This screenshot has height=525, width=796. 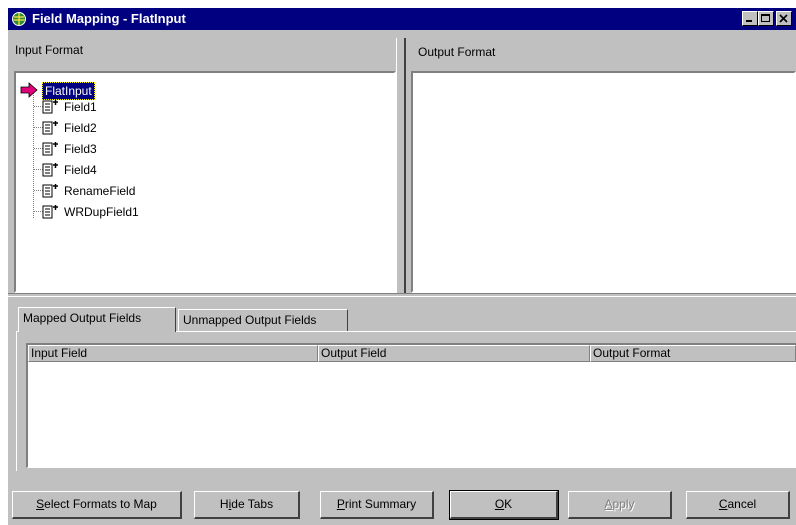 I want to click on button-text: de Tabs, so click(x=252, y=504).